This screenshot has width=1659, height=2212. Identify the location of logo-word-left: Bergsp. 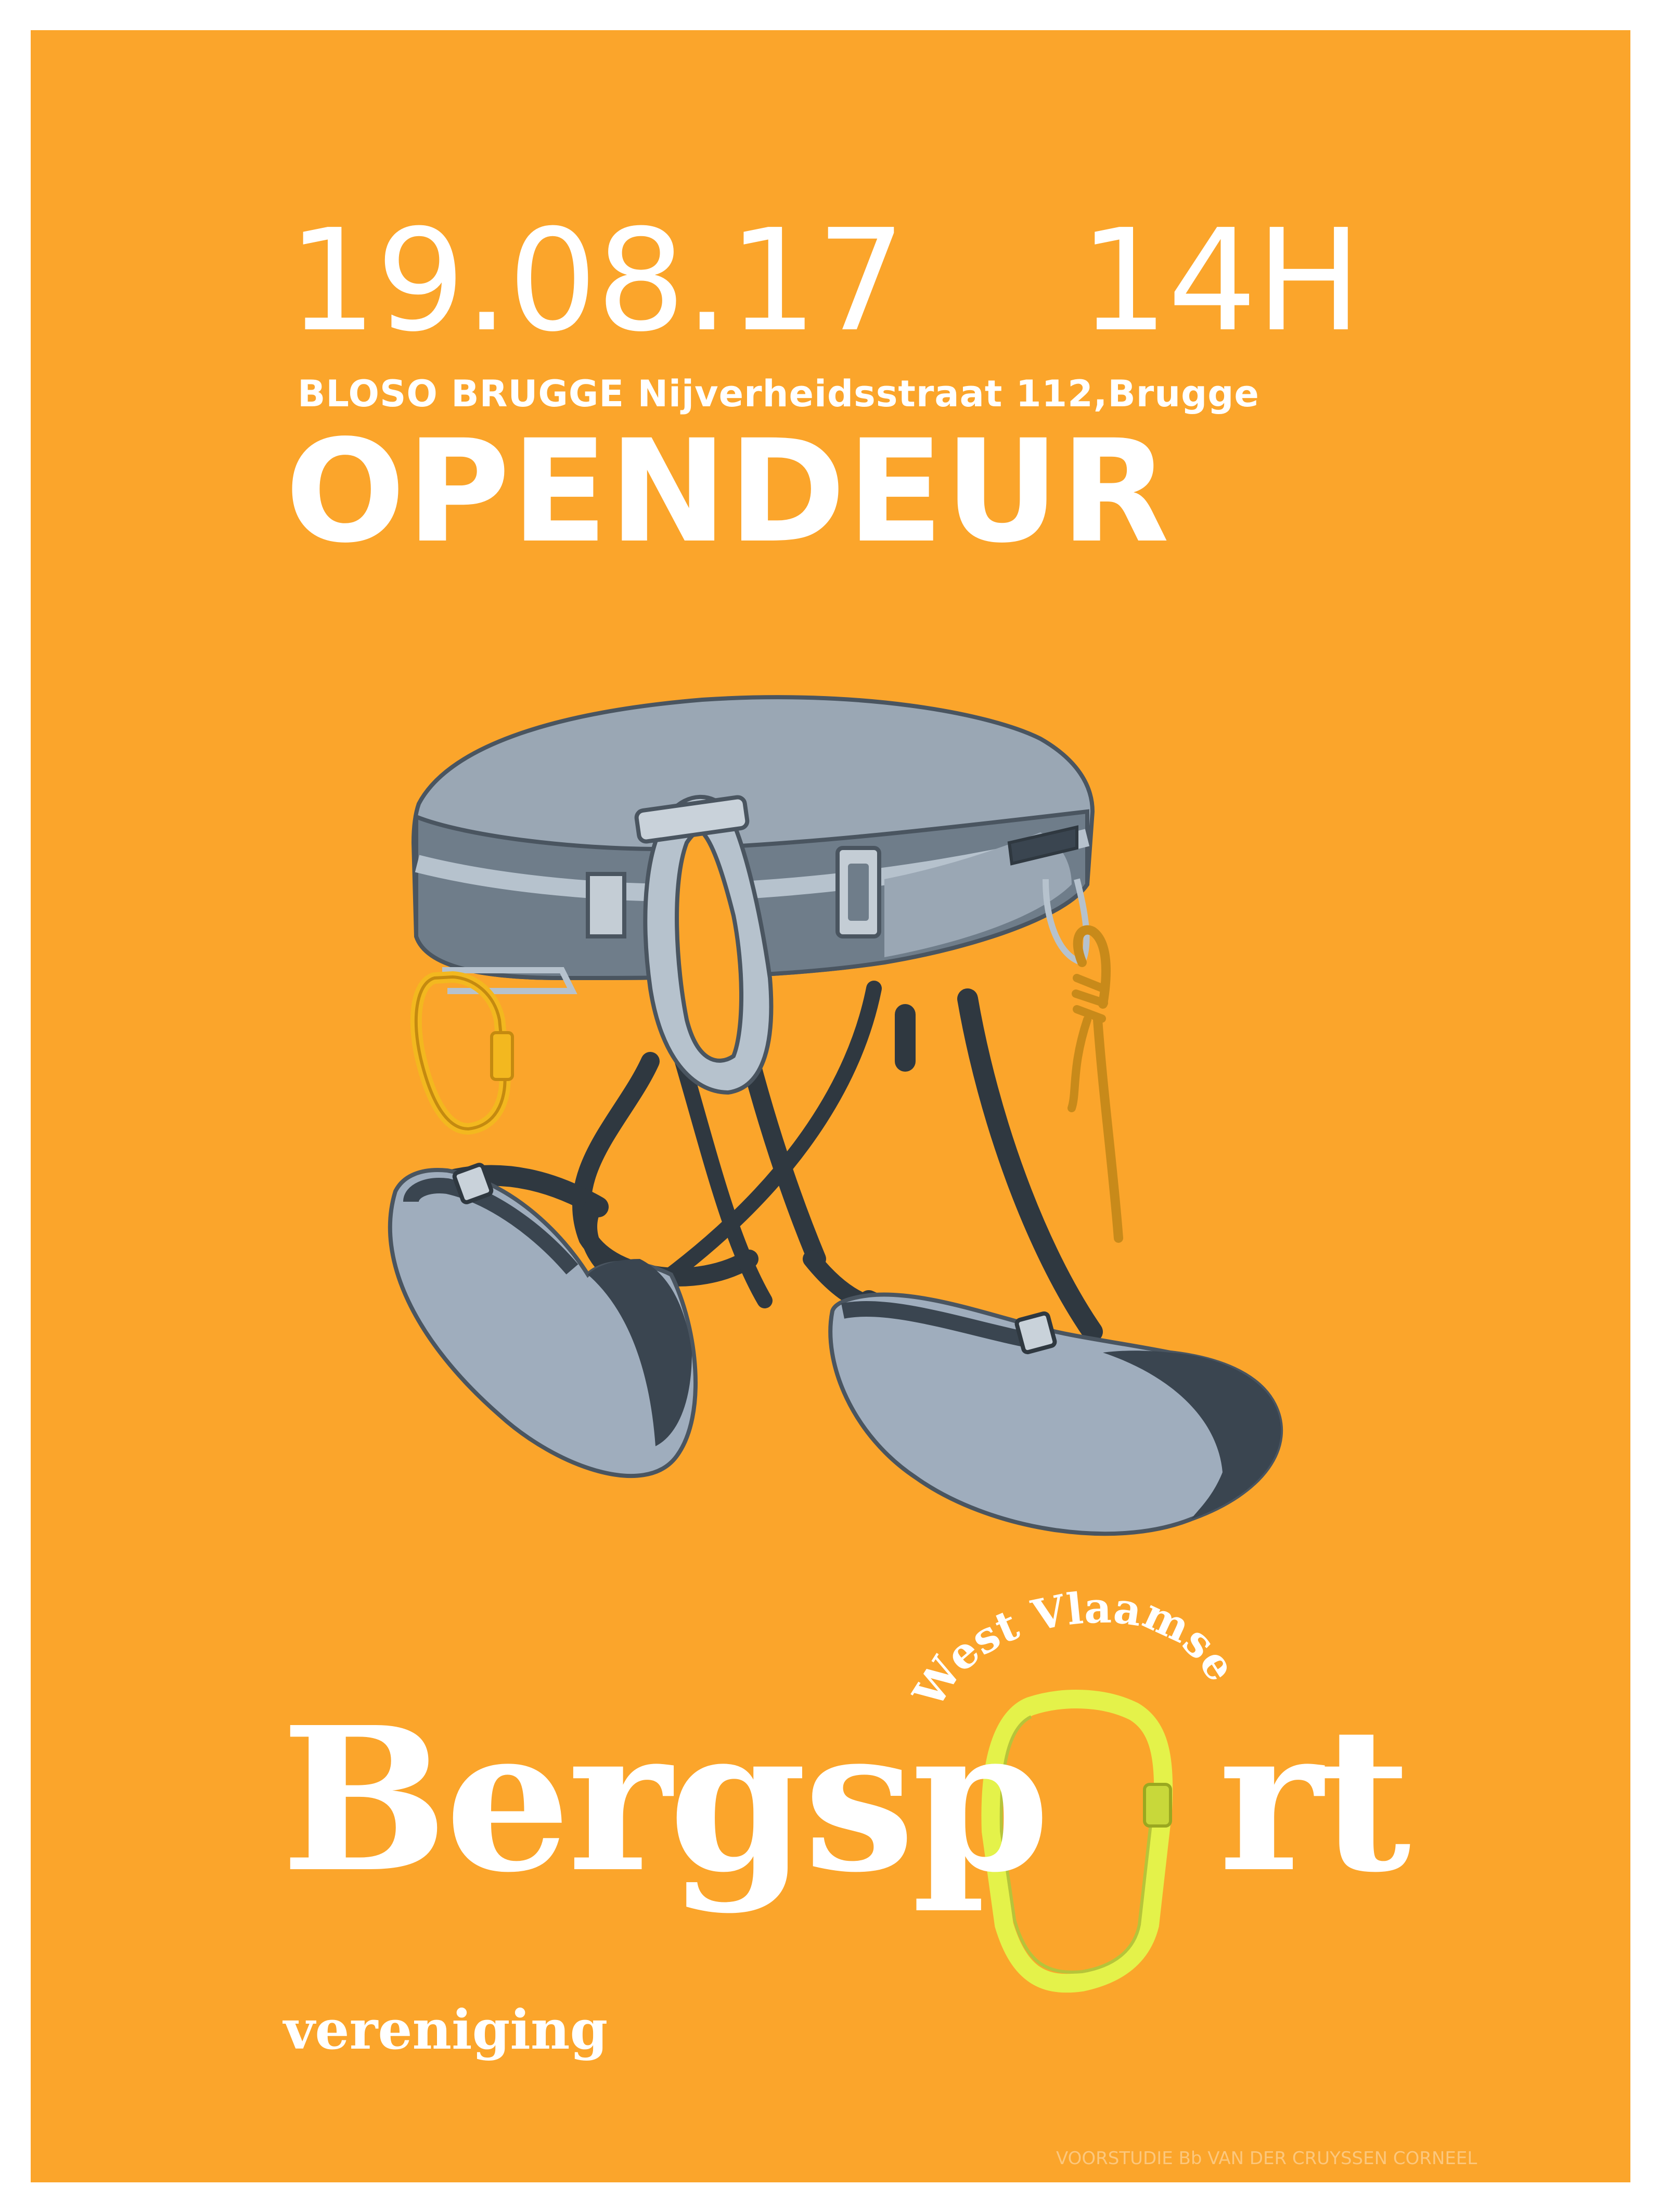
(665, 1799).